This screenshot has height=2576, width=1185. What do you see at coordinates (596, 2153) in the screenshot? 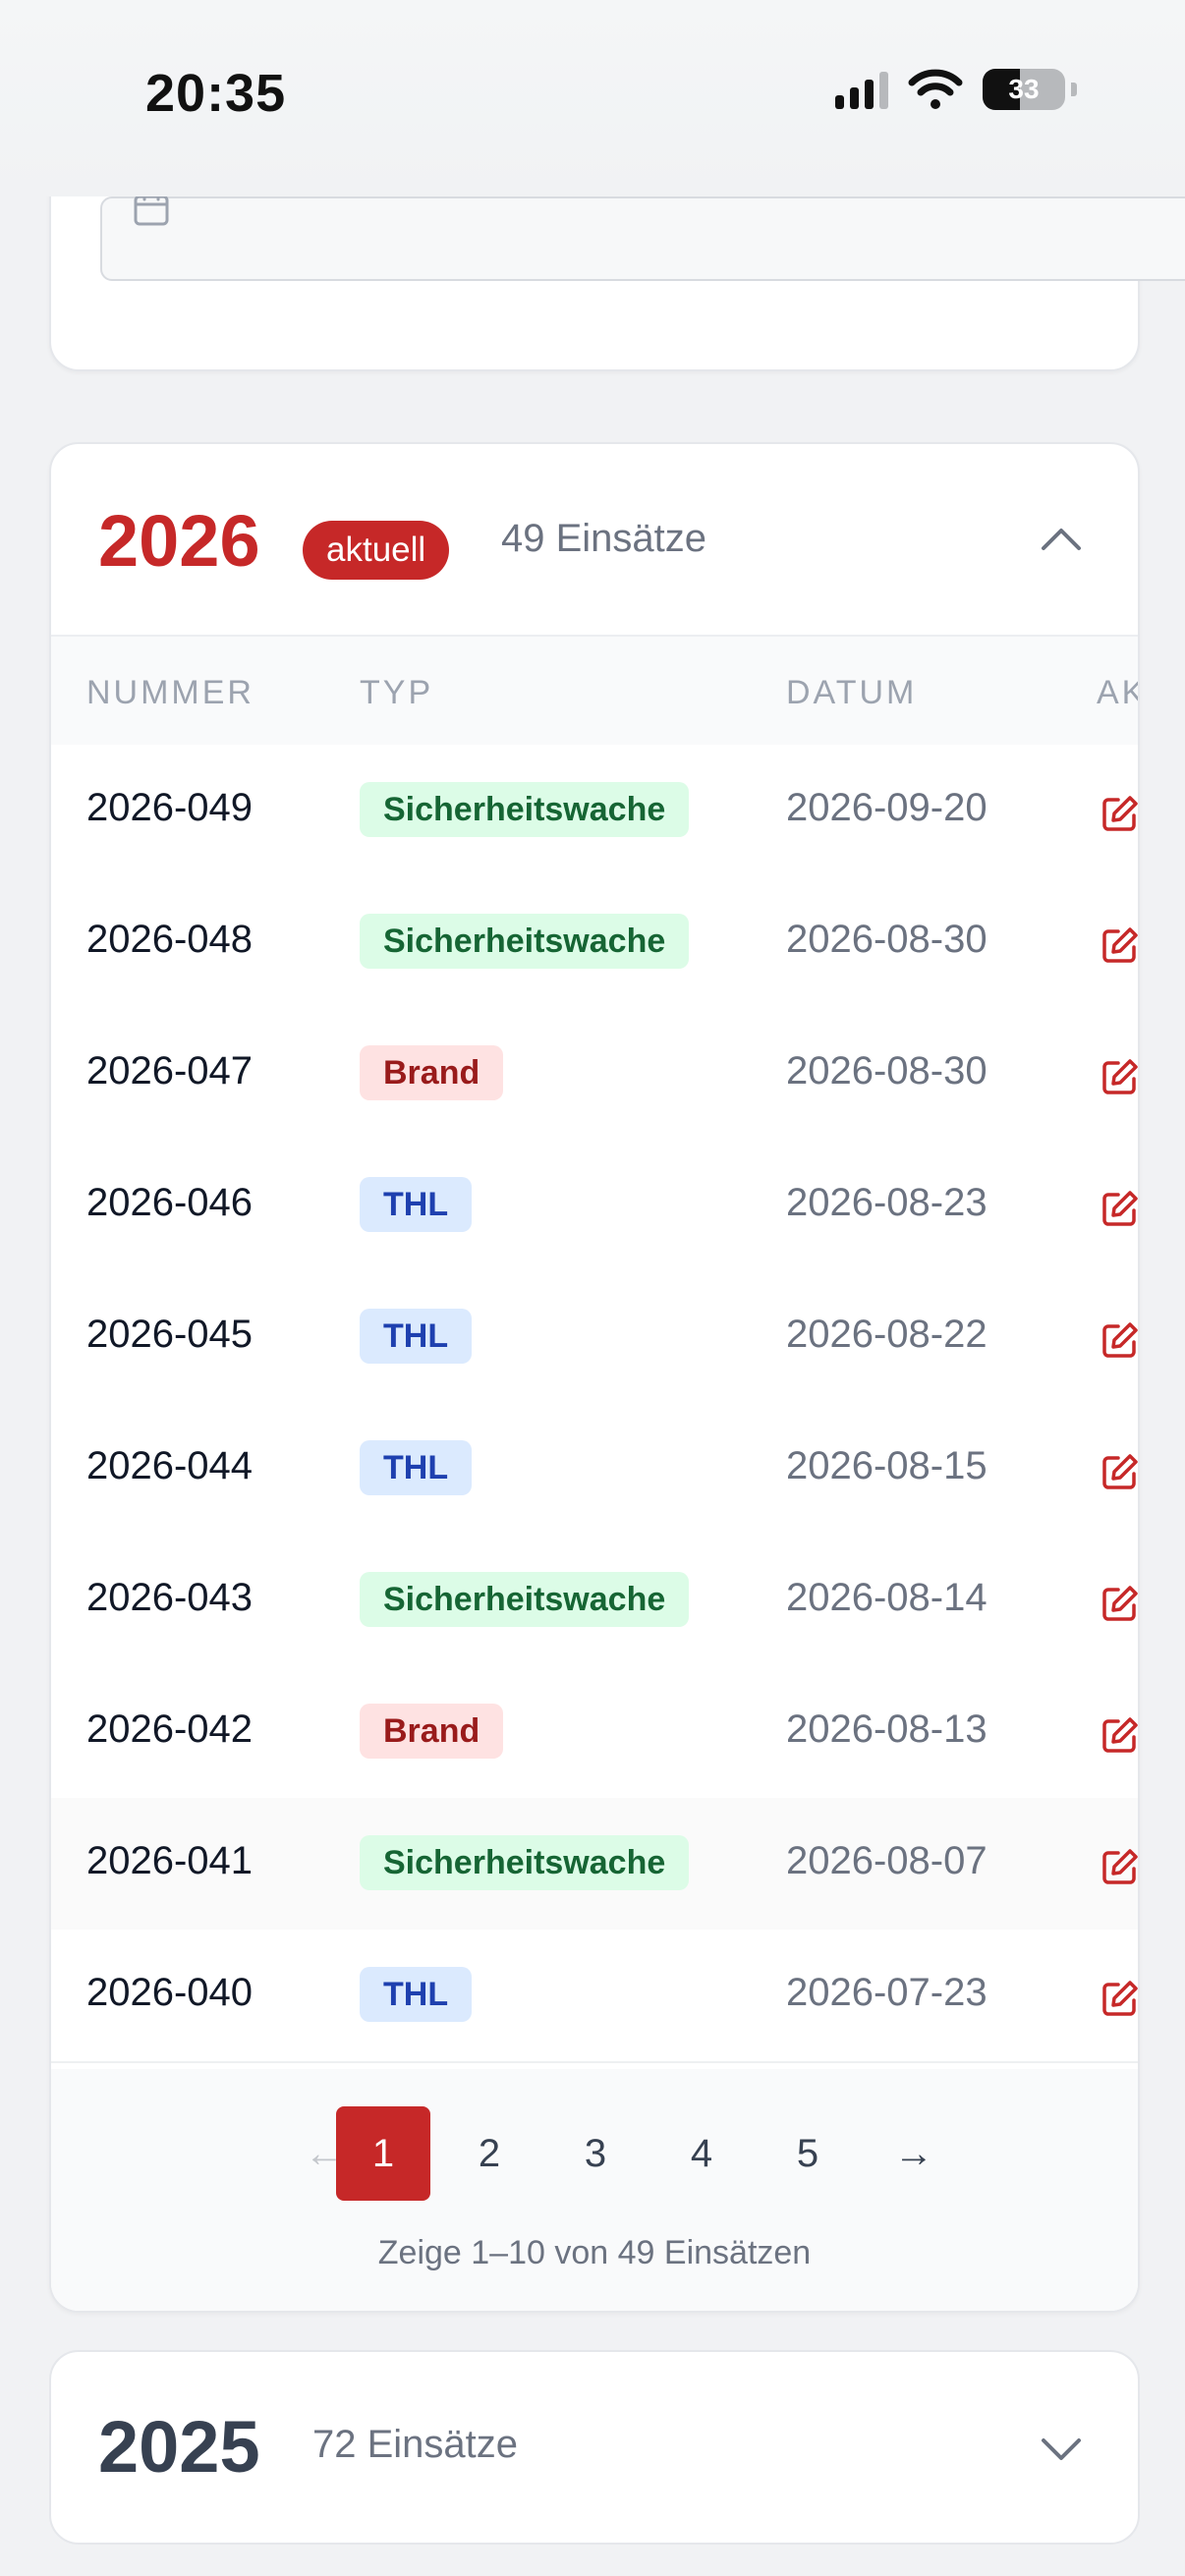
I see `page-button-3: 3` at bounding box center [596, 2153].